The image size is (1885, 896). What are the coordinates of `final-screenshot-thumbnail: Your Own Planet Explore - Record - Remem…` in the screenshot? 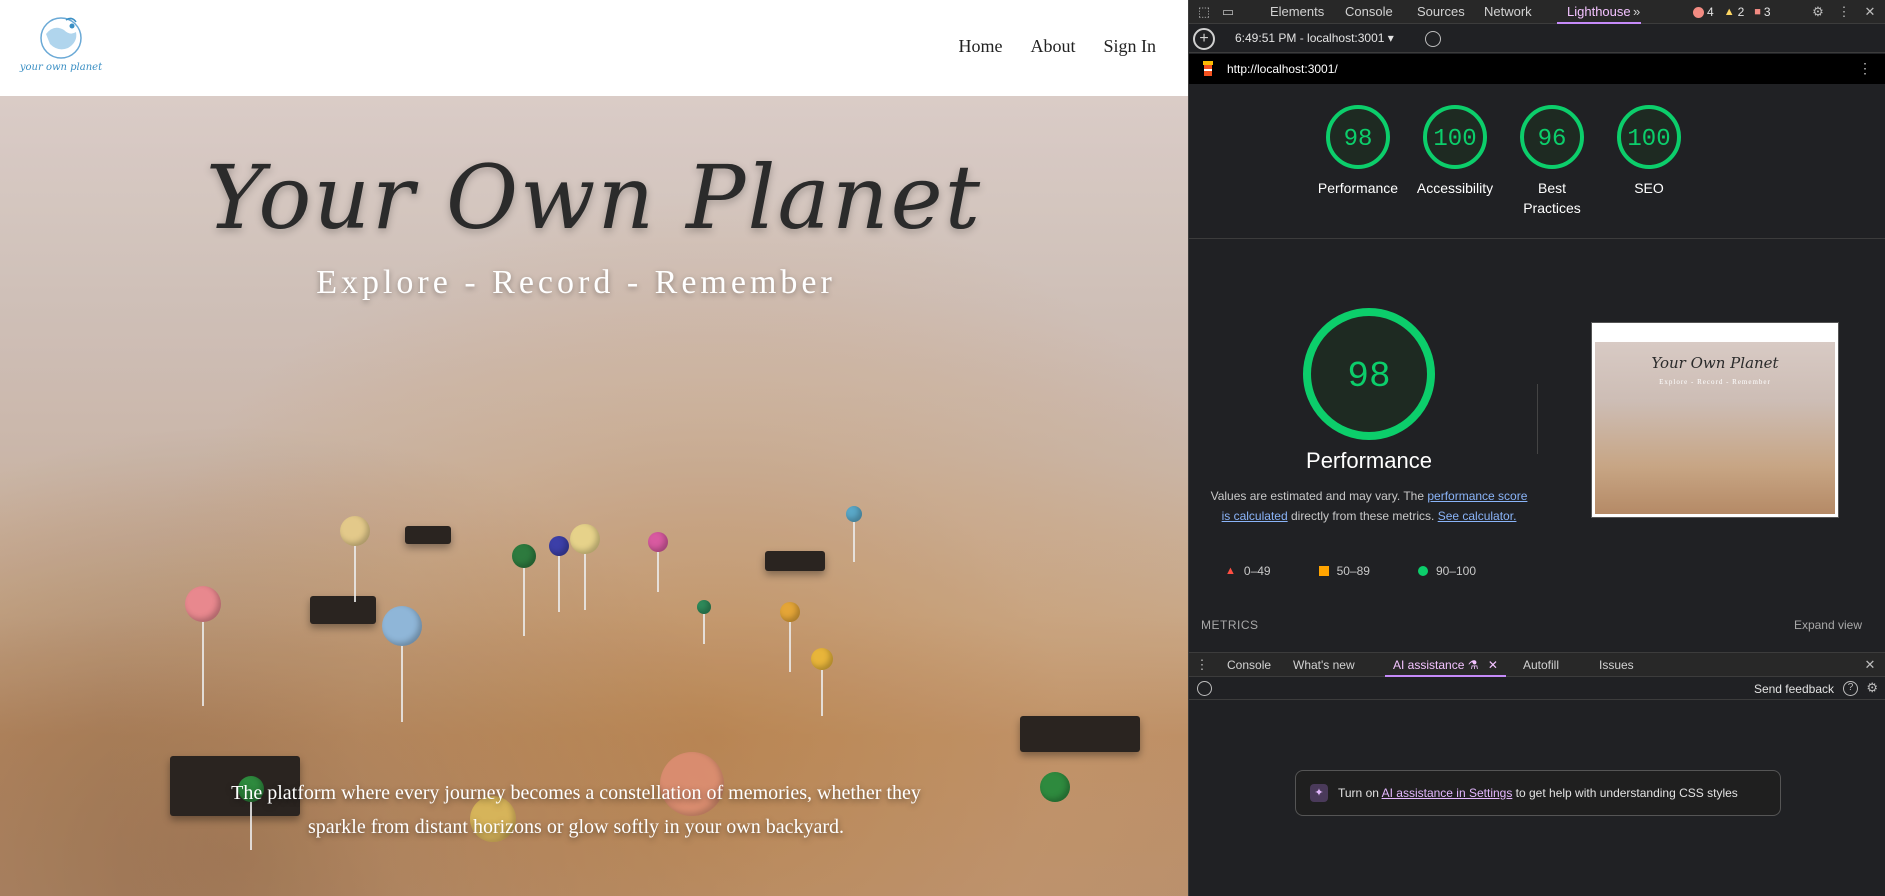 It's located at (1715, 420).